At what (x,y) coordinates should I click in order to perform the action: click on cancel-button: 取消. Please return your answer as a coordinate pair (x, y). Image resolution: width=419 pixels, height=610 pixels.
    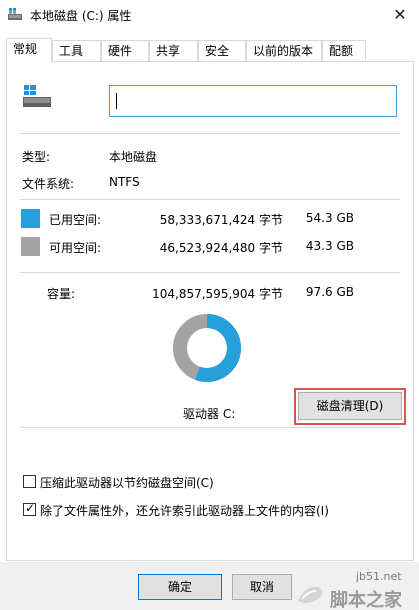
    Looking at the image, I should click on (262, 587).